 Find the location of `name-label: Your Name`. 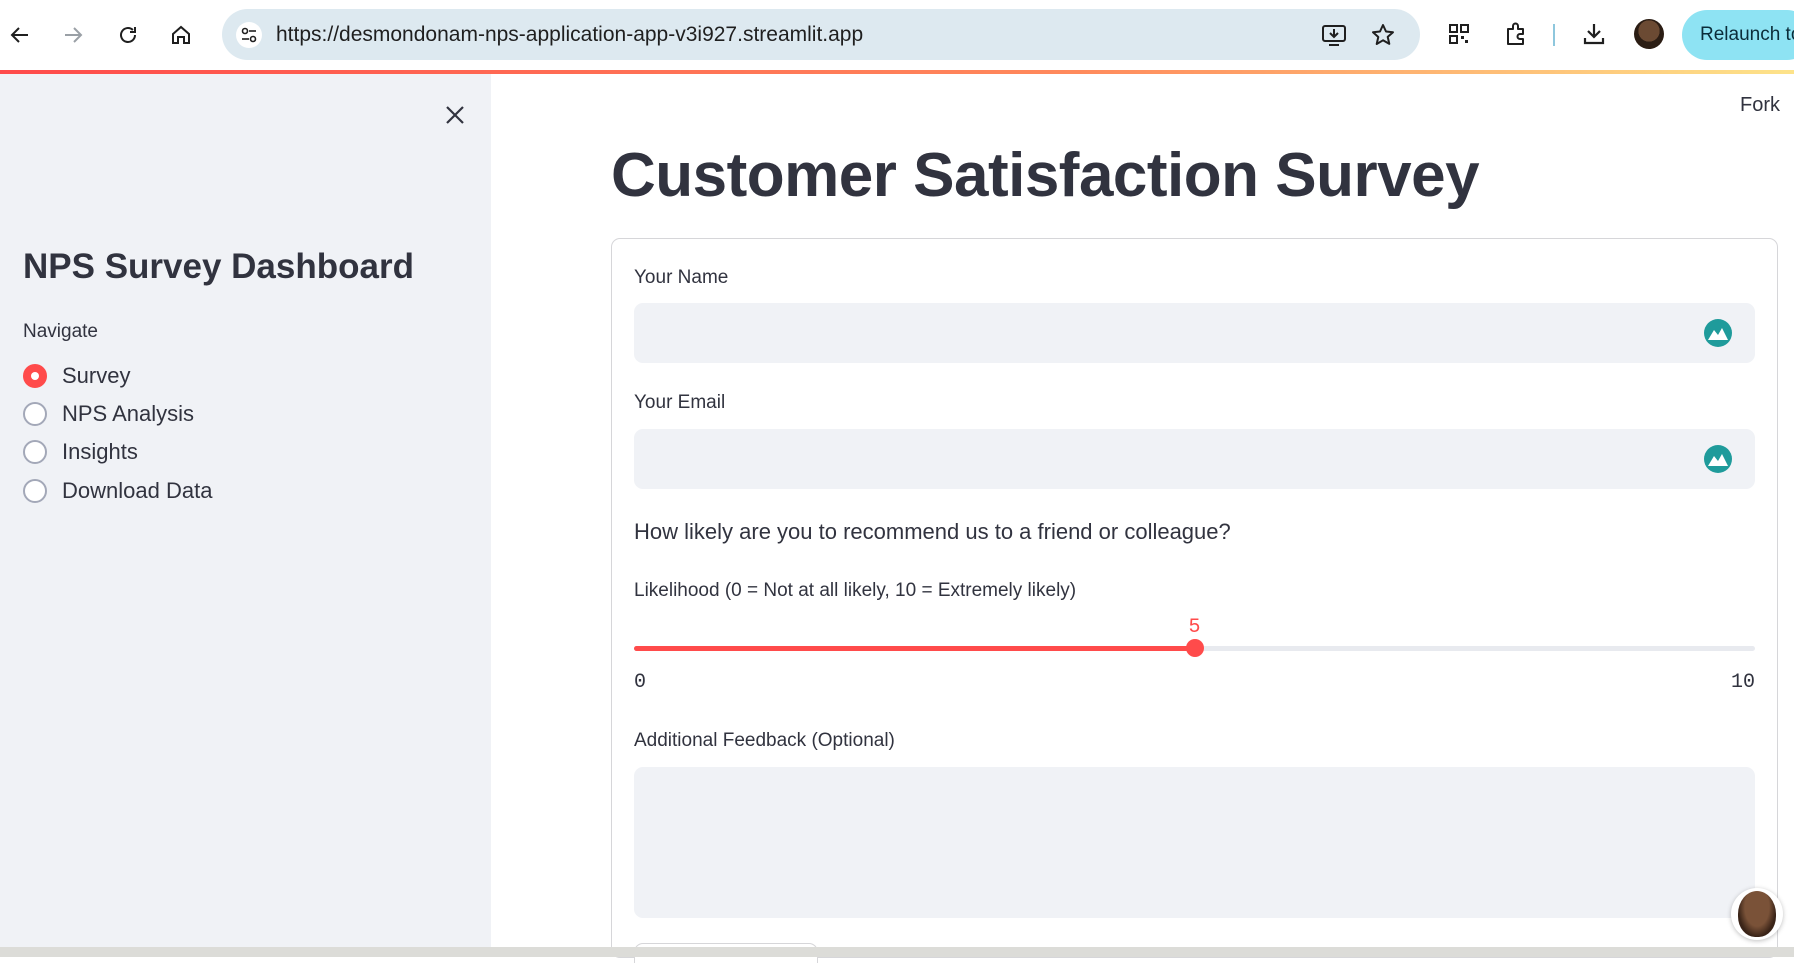

name-label: Your Name is located at coordinates (681, 277).